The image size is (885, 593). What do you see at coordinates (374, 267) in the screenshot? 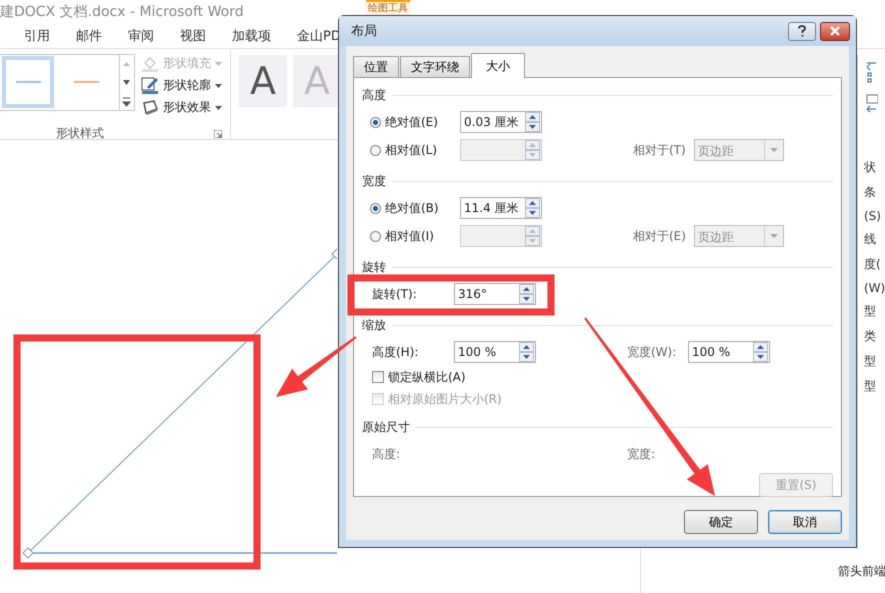
I see `section-title: 旋转` at bounding box center [374, 267].